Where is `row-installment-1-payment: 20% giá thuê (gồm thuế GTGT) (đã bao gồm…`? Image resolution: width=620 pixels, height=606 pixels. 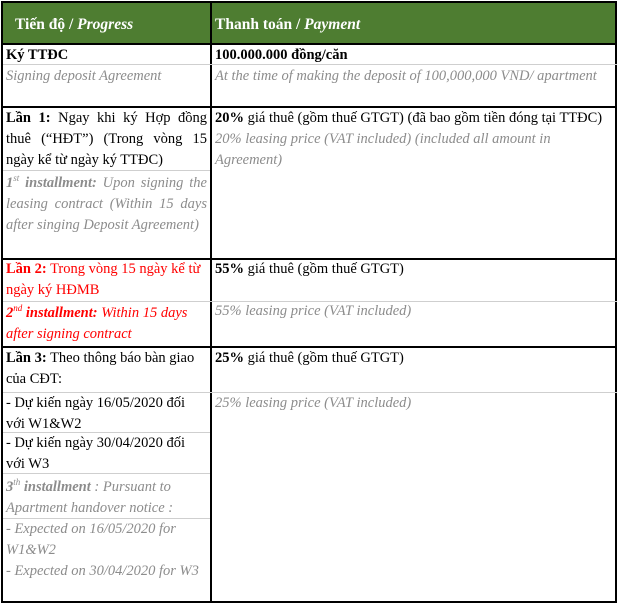 row-installment-1-payment: 20% giá thuê (gồm thuế GTGT) (đã bao gồm… is located at coordinates (414, 139).